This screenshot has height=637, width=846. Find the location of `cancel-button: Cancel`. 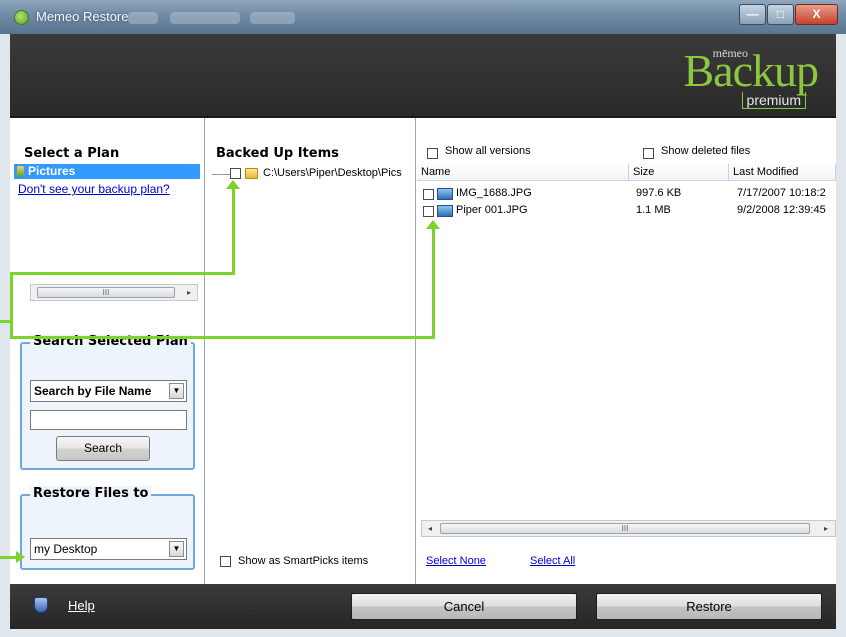

cancel-button: Cancel is located at coordinates (464, 606).